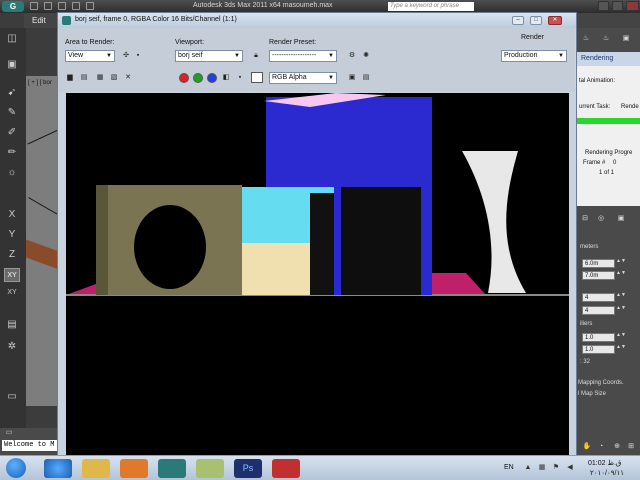  What do you see at coordinates (134, 468) in the screenshot?
I see `media-player-icon` at bounding box center [134, 468].